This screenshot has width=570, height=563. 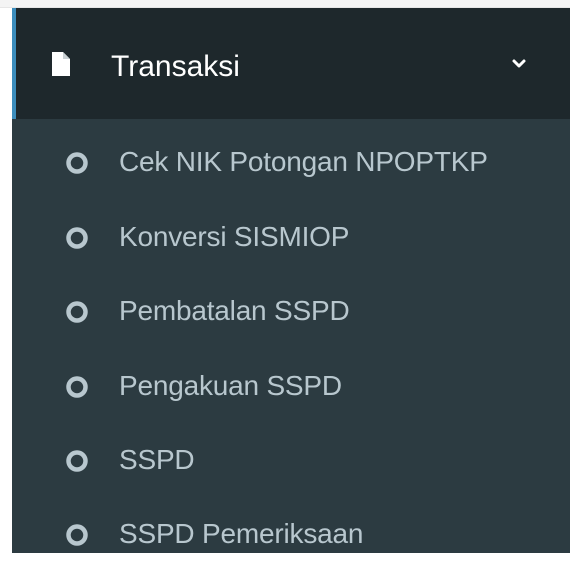 I want to click on menu-item-label: Pengakuan SSPD, so click(x=230, y=385).